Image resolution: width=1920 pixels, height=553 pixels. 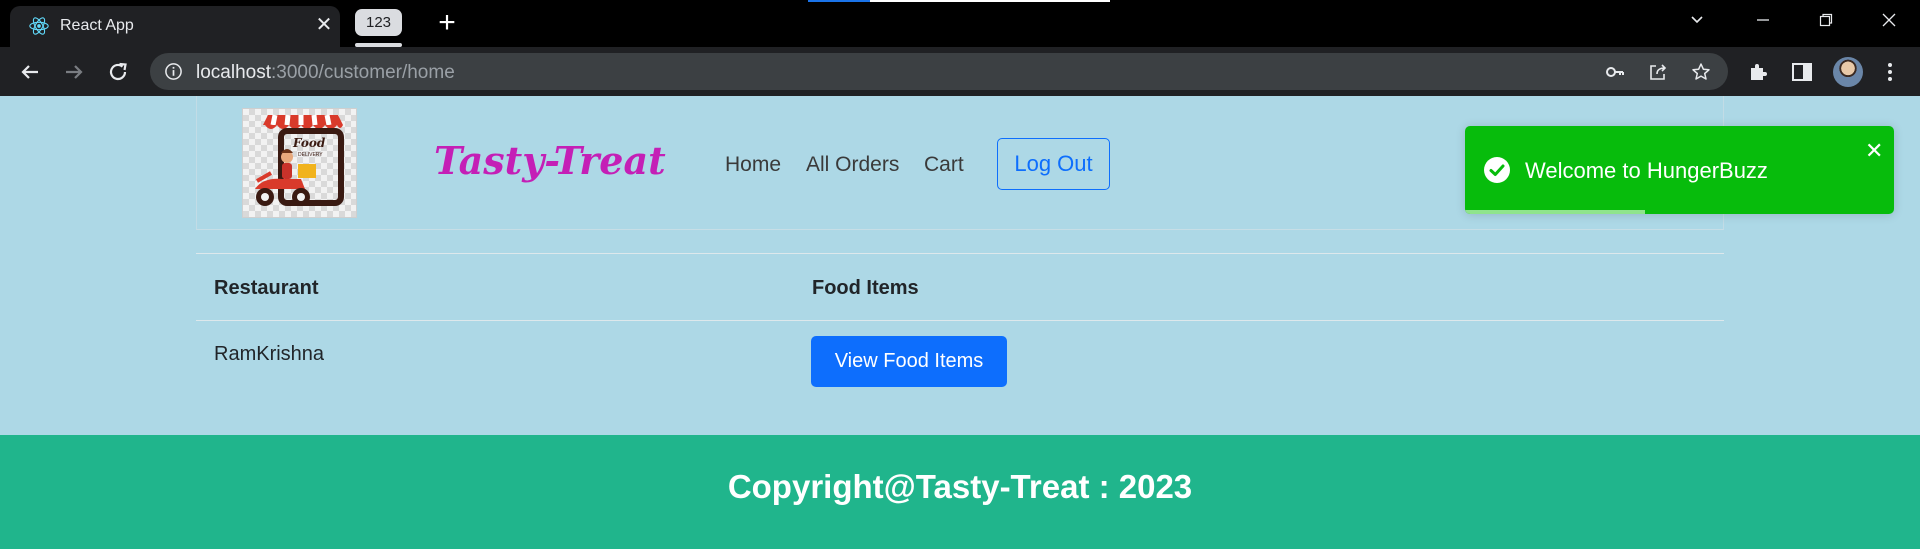 I want to click on url-text: localhost:3000/customer/home, so click(x=325, y=73).